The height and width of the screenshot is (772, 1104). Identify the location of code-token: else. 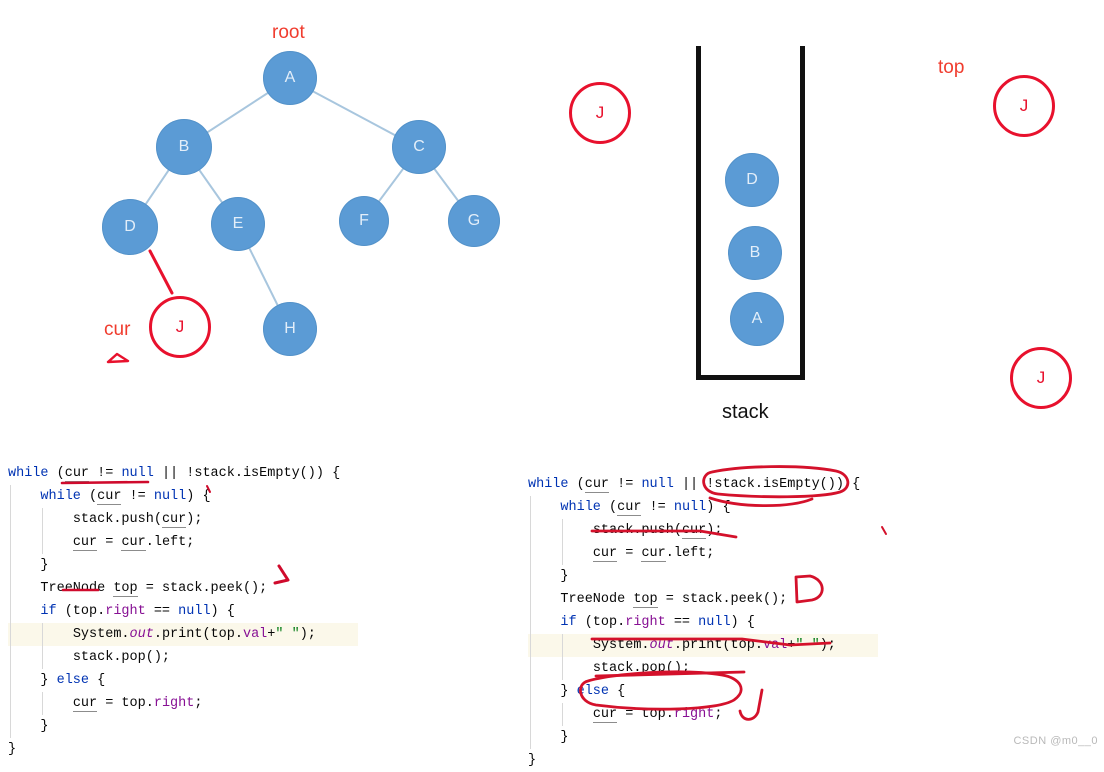
(73, 680).